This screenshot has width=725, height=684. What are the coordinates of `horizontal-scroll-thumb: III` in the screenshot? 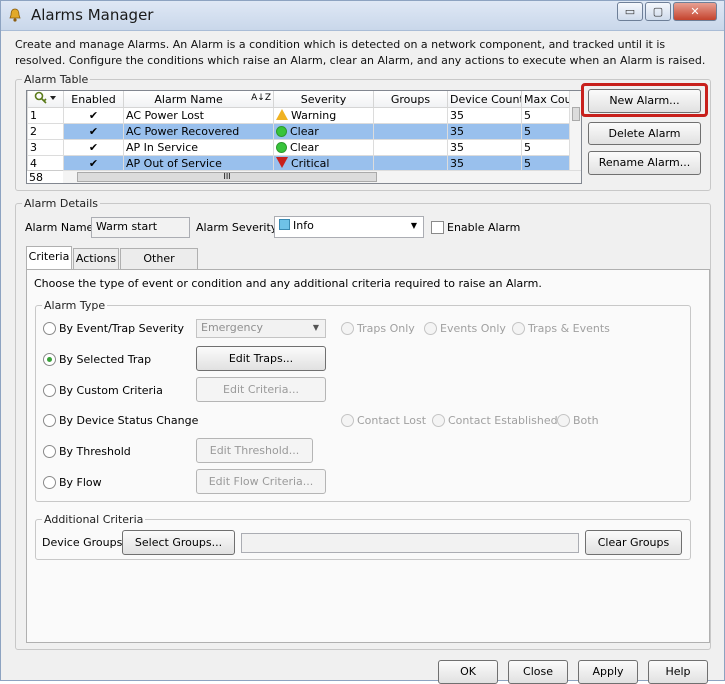 It's located at (227, 177).